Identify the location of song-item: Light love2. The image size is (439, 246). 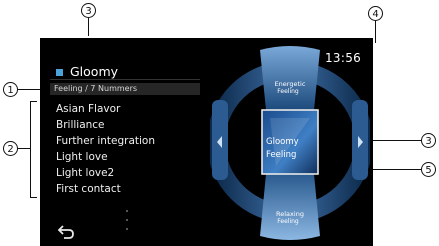
(105, 173).